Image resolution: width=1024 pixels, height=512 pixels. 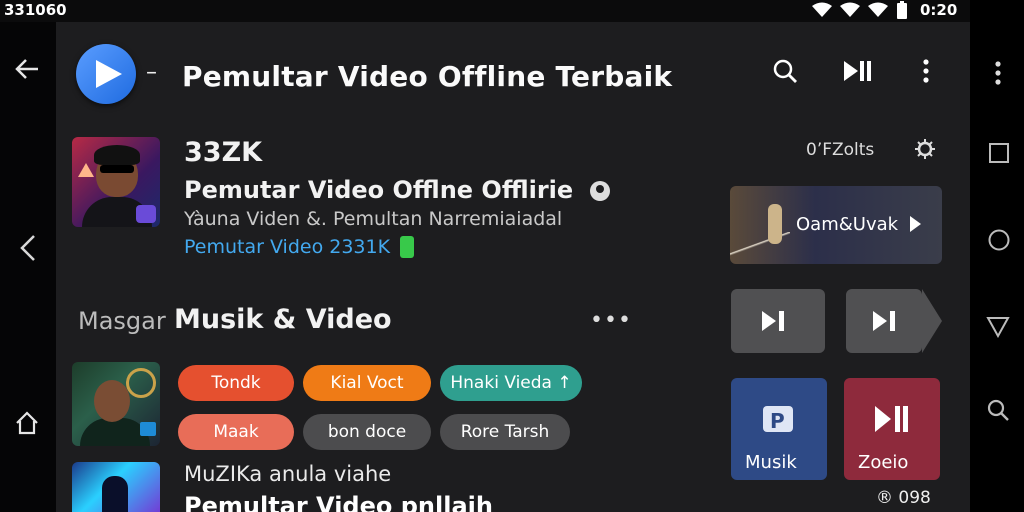 I want to click on bottom-item-title: MuZIKa anula viahe, so click(x=288, y=474).